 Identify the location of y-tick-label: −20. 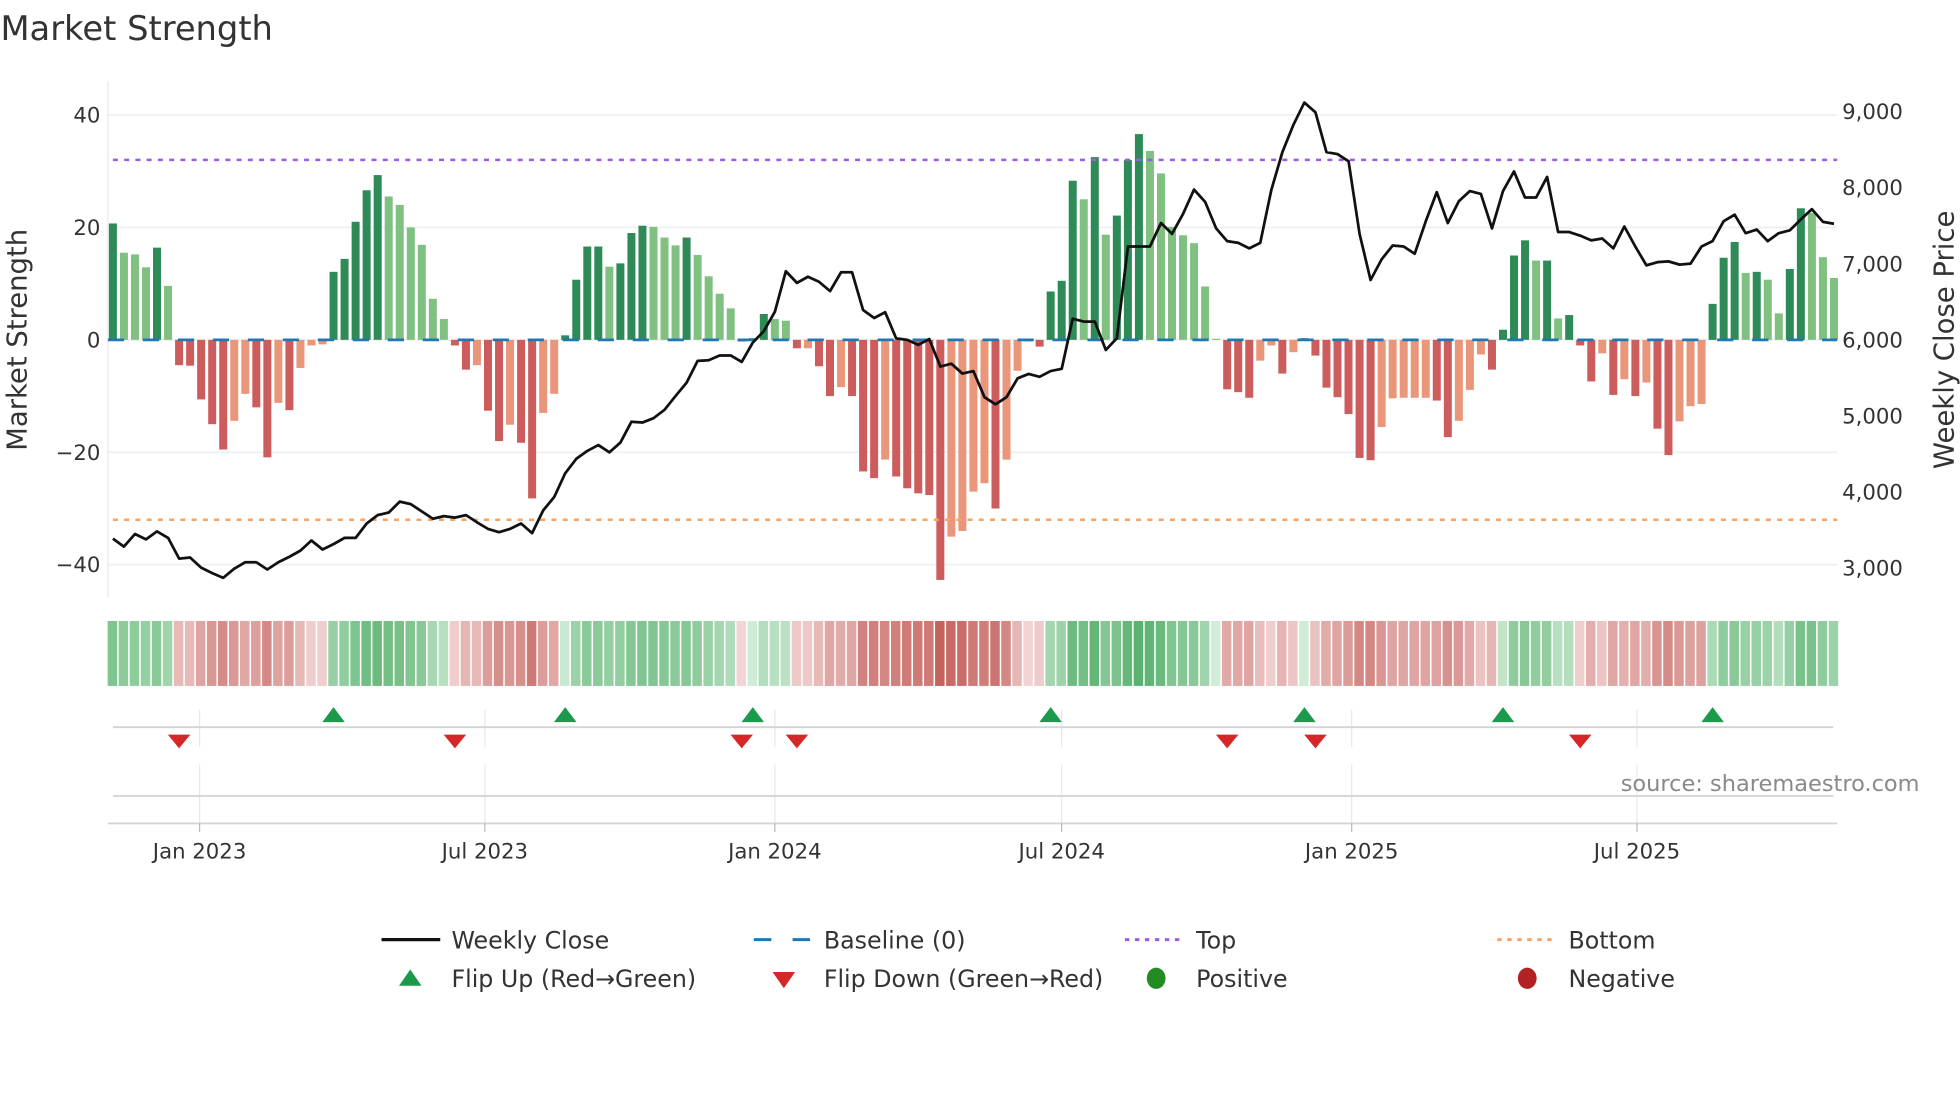
(78, 453).